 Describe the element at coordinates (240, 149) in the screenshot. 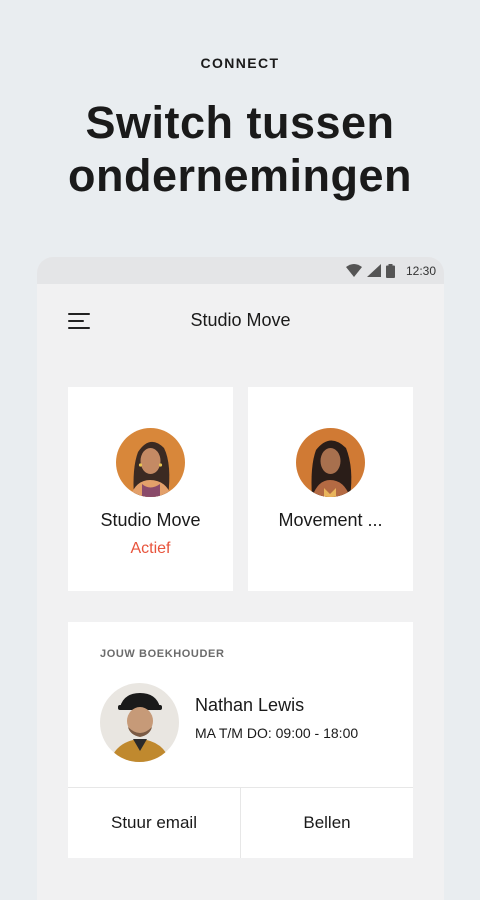

I see `promo-headline: Switch tussen ondernemingen` at that location.